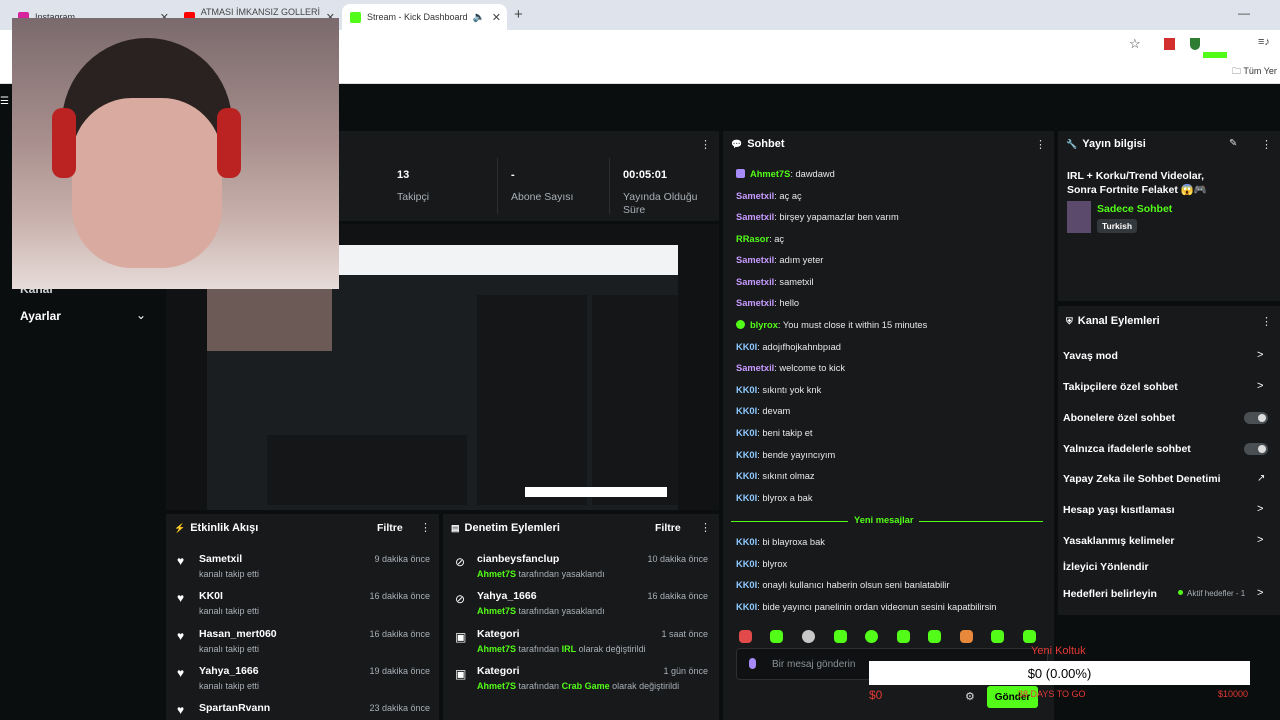 The image size is (1280, 720). Describe the element at coordinates (496, 17) in the screenshot. I see `close-icon: ✕` at that location.